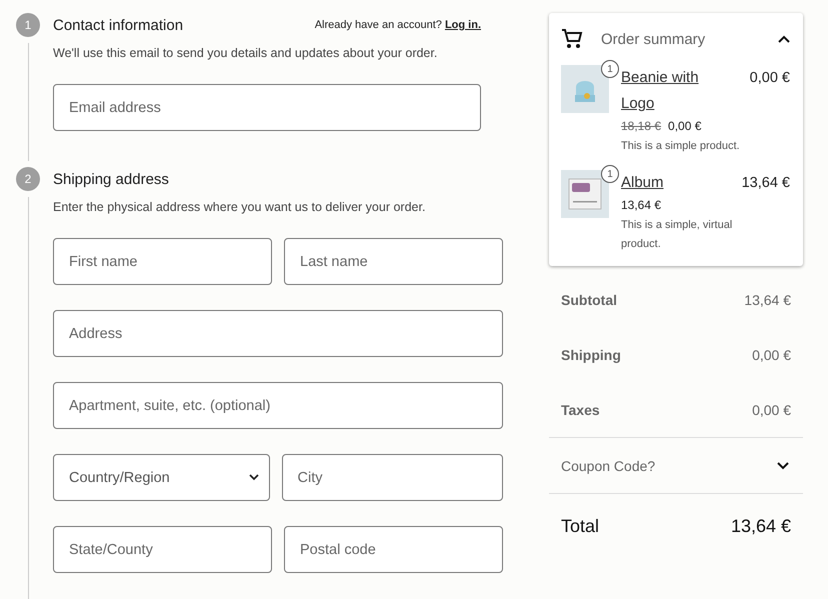 The width and height of the screenshot is (828, 599). Describe the element at coordinates (245, 53) in the screenshot. I see `step-description: We'll use this email to send you details and updates about your order.` at that location.